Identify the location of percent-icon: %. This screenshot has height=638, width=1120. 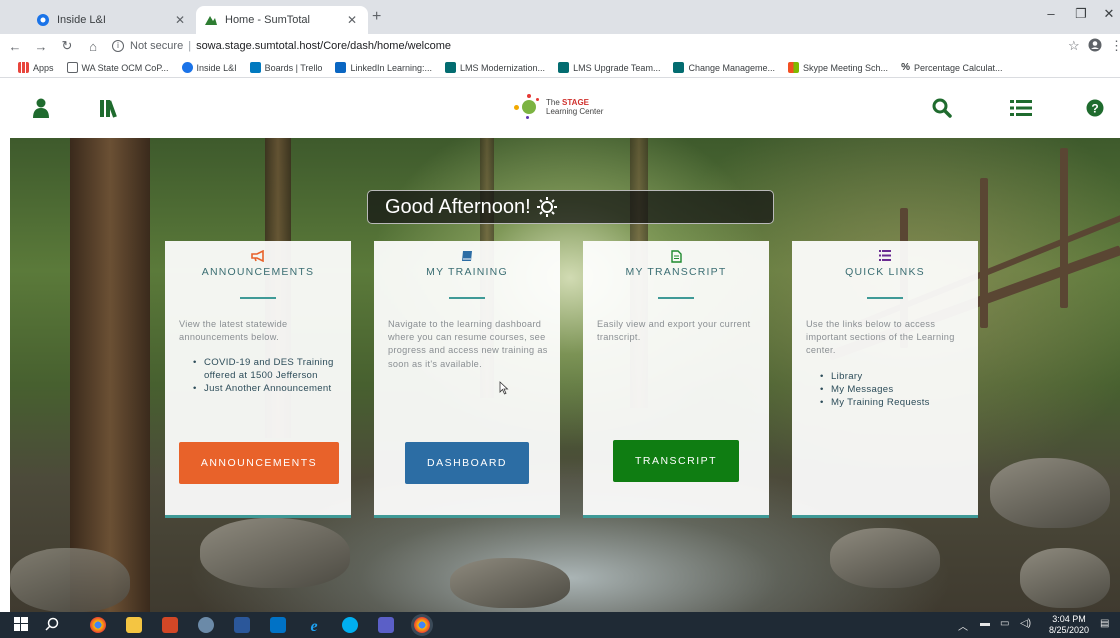
(905, 67).